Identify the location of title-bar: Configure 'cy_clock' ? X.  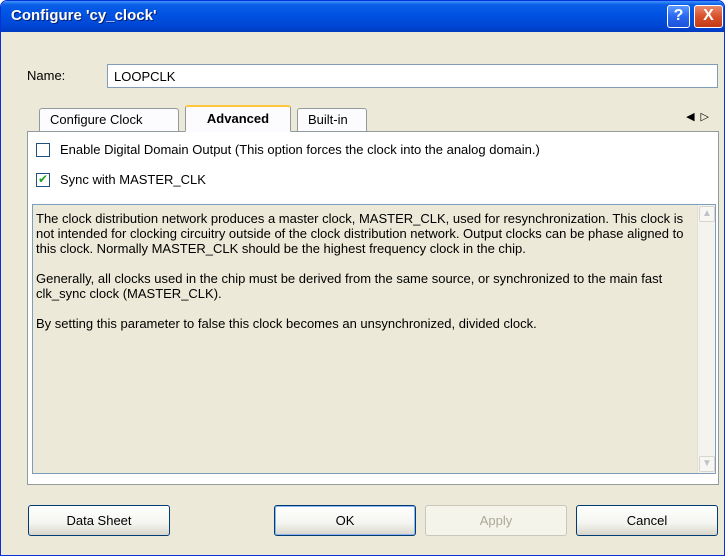
(362, 16).